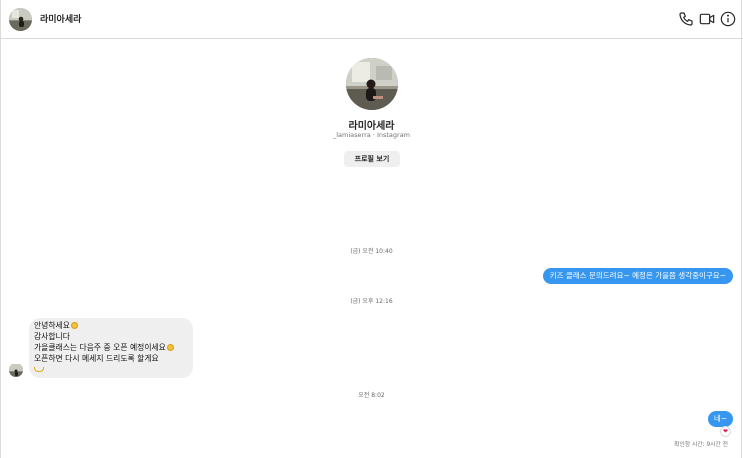  Describe the element at coordinates (725, 431) in the screenshot. I see `heart-reaction-icon: ❤` at that location.